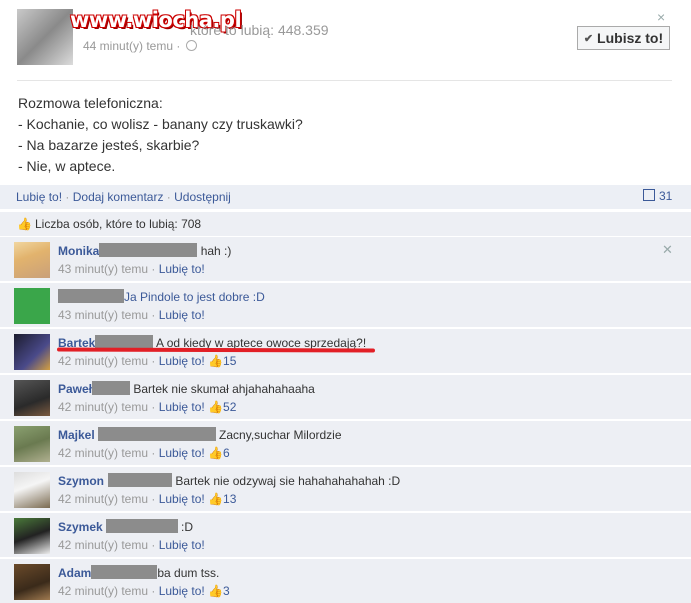 This screenshot has width=691, height=603. I want to click on liked-button: ✔ Lubisz to!, so click(623, 38).